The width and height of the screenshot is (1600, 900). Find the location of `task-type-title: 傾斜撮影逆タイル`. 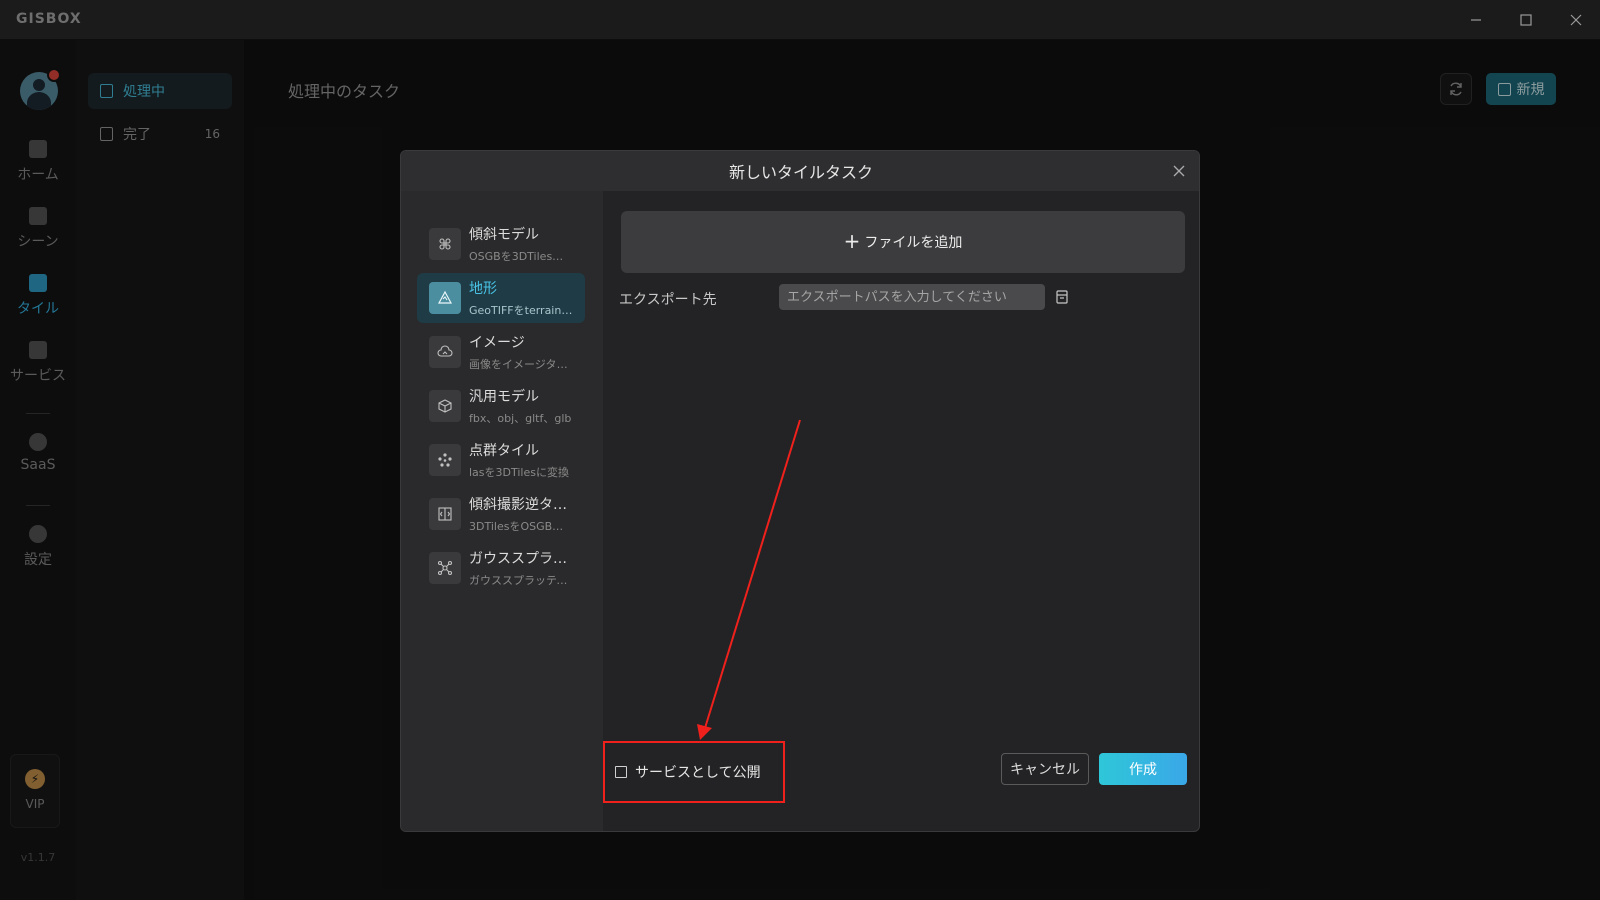

task-type-title: 傾斜撮影逆タイル is located at coordinates (521, 505).